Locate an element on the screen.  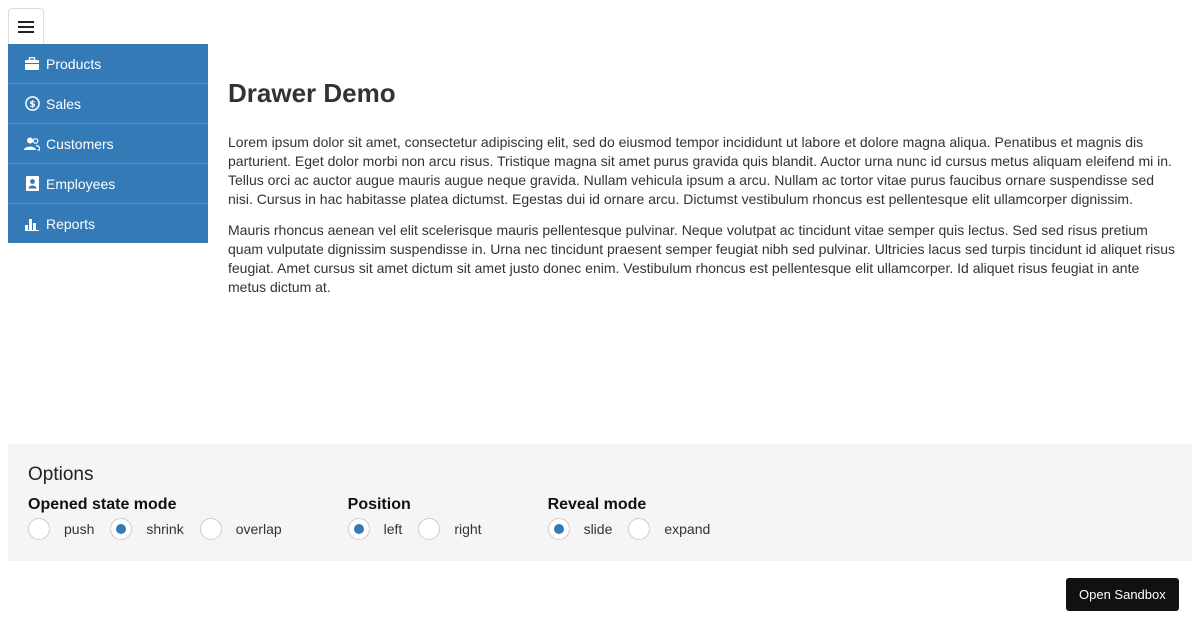
radio-label: push is located at coordinates (79, 529).